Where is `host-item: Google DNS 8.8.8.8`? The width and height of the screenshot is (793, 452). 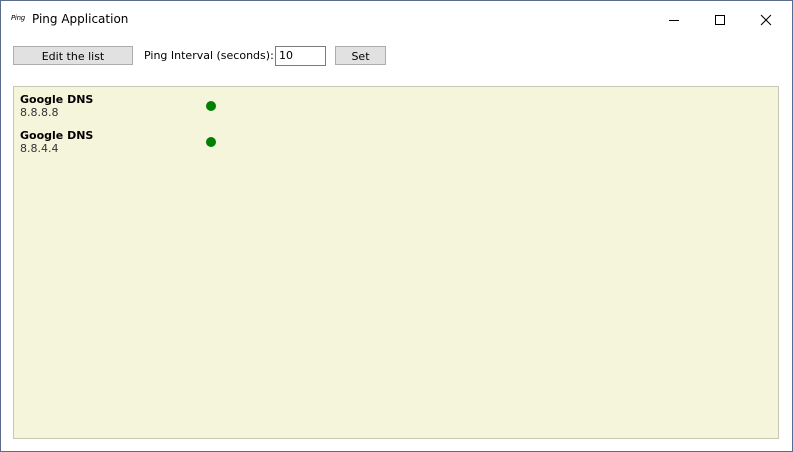 host-item: Google DNS 8.8.8.8 is located at coordinates (56, 106).